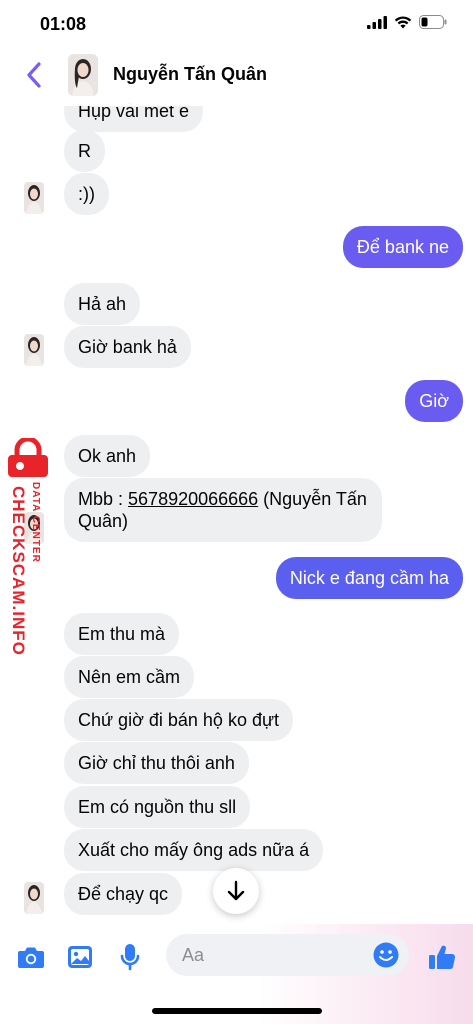  I want to click on voice-button, so click(130, 957).